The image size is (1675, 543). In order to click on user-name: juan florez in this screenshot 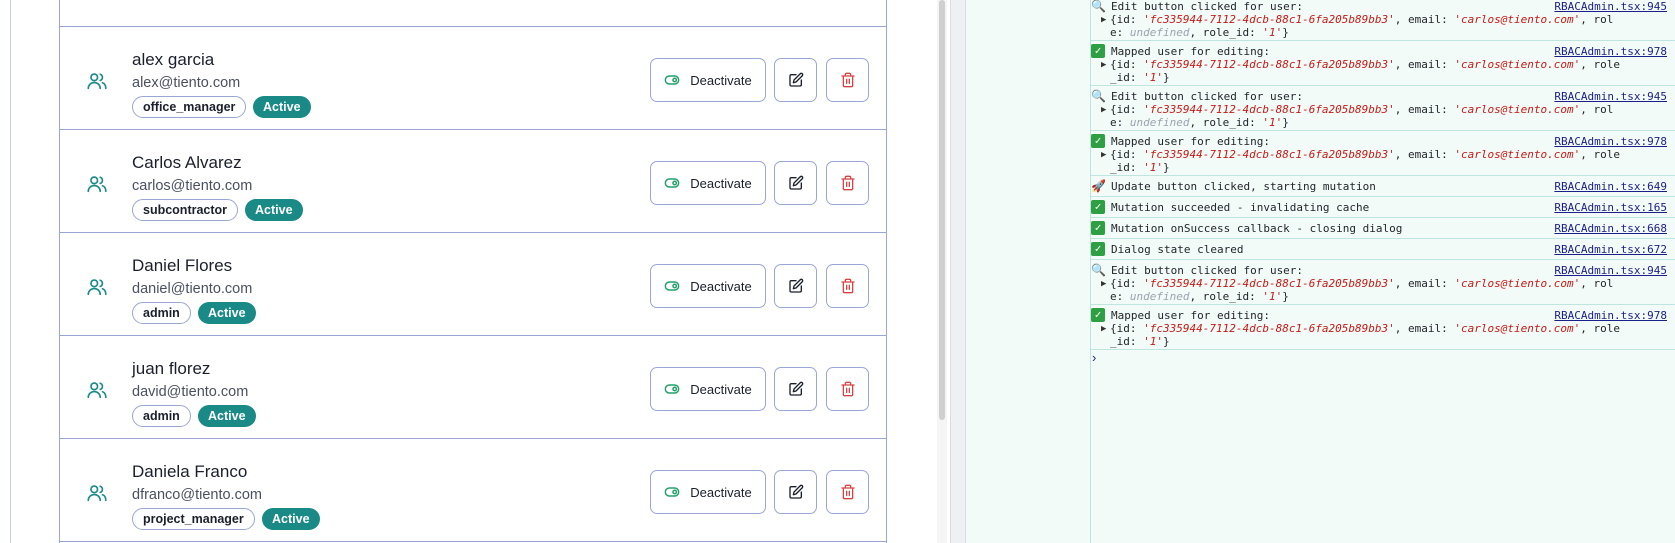, I will do `click(171, 368)`.